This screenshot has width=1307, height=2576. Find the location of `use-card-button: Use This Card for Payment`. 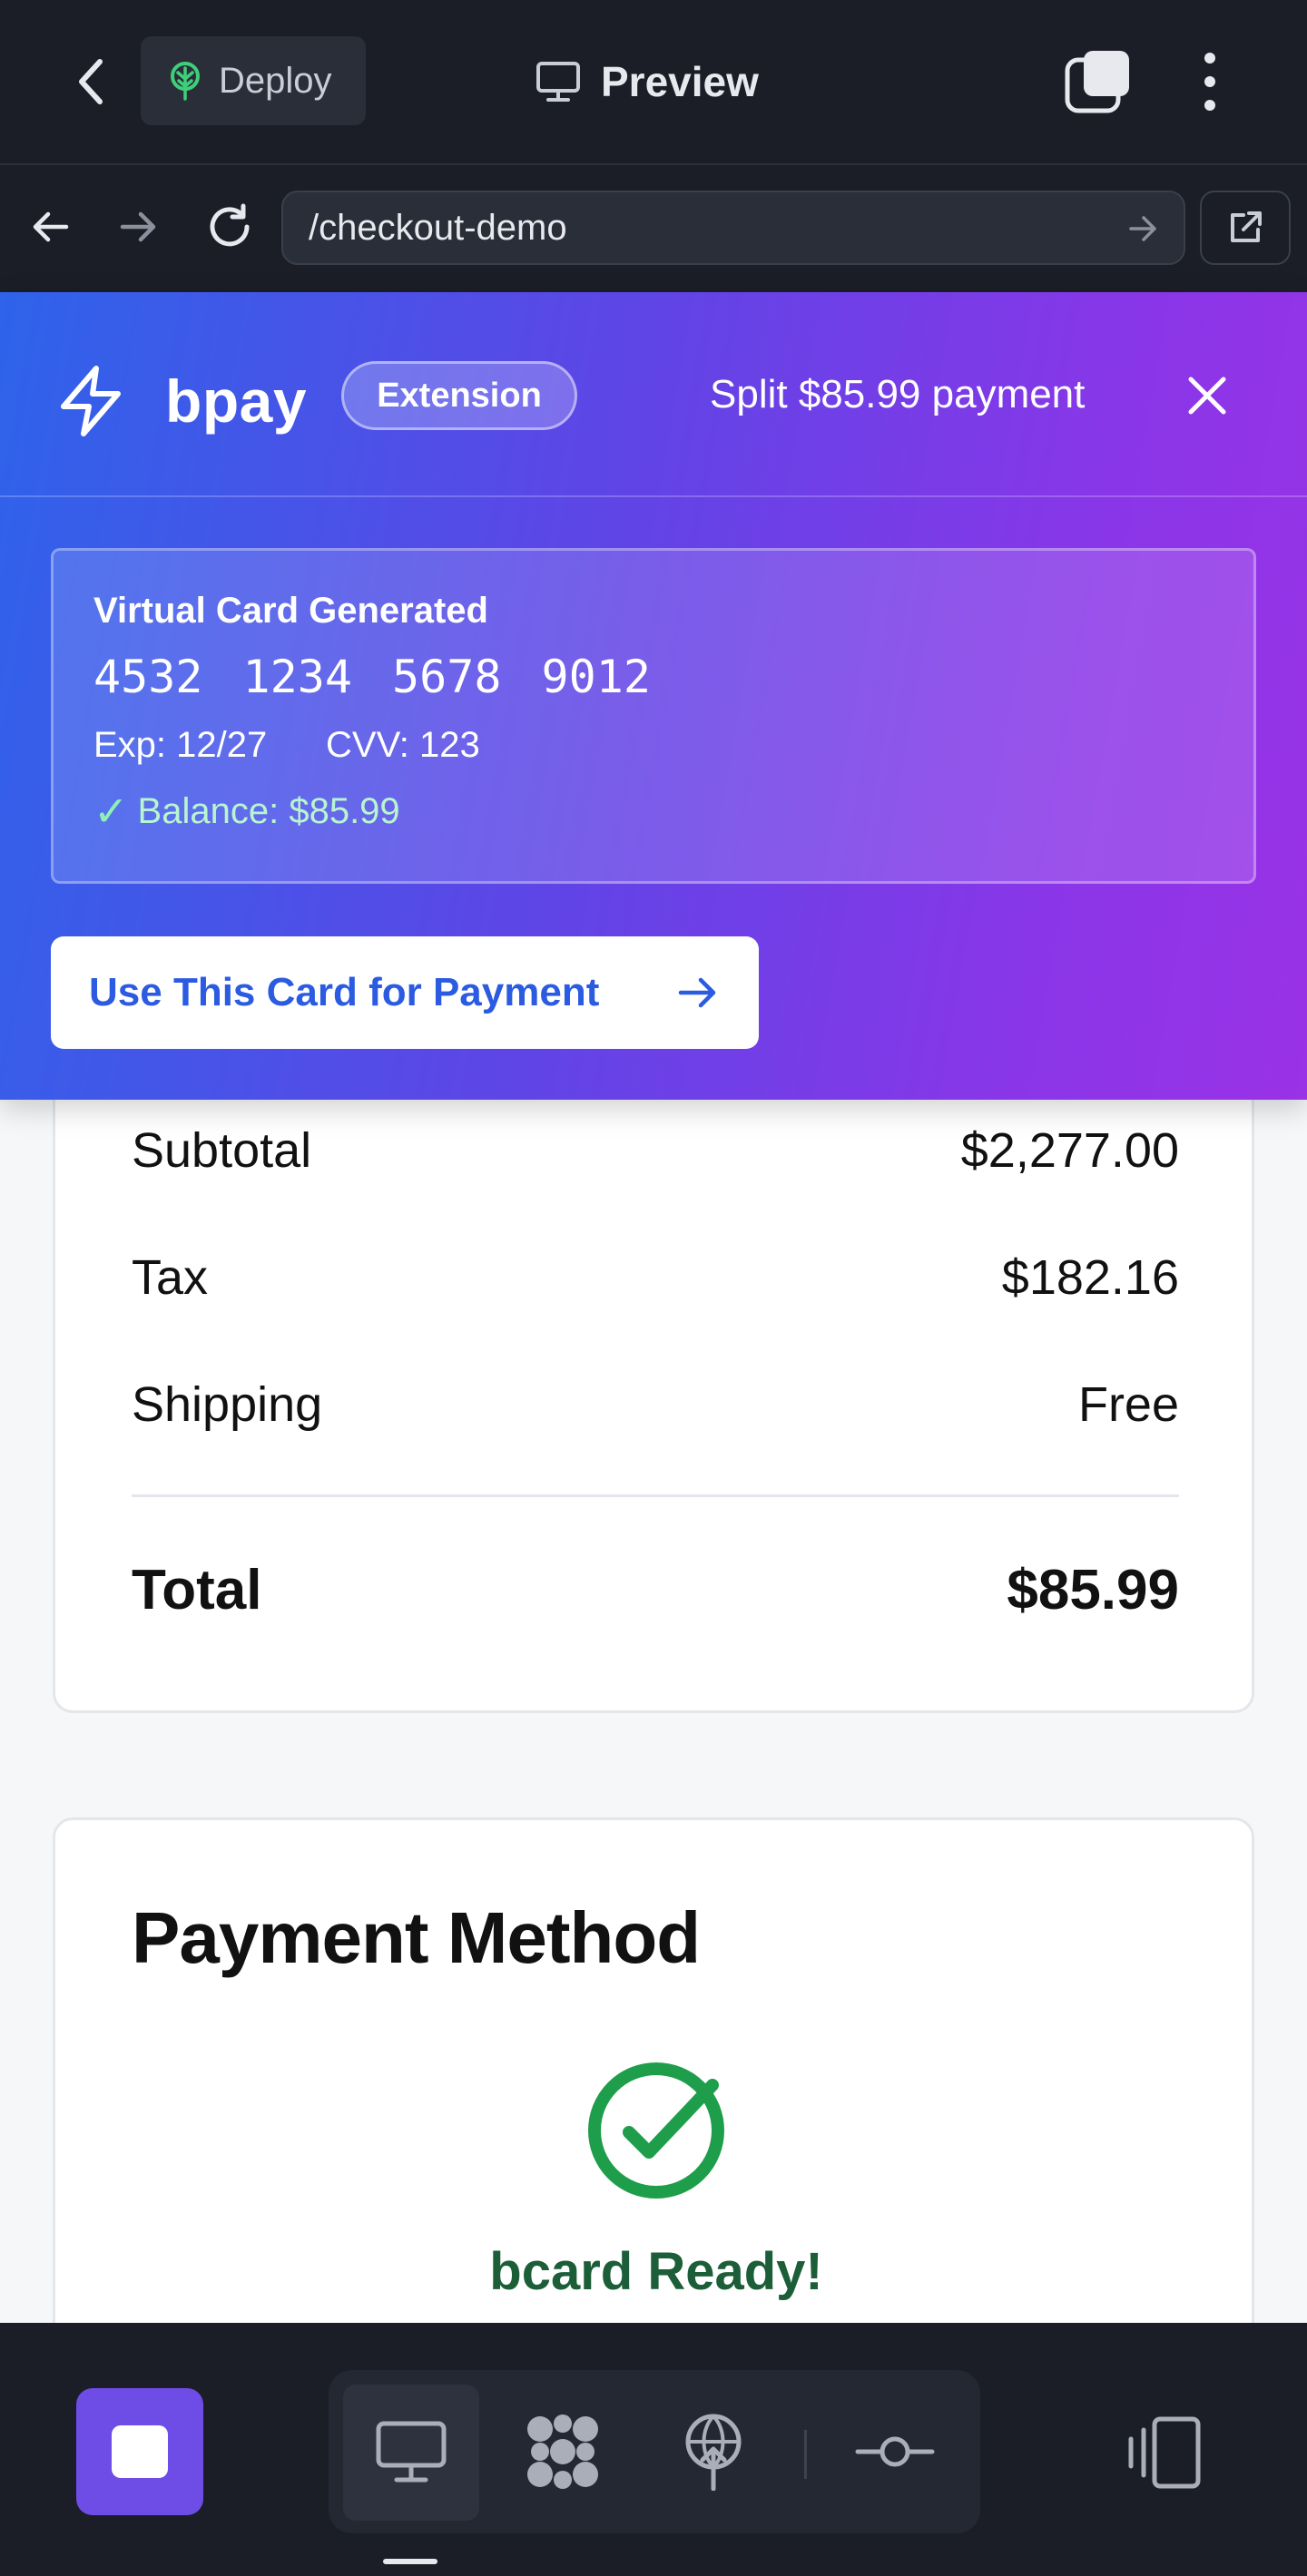

use-card-button: Use This Card for Payment is located at coordinates (405, 992).